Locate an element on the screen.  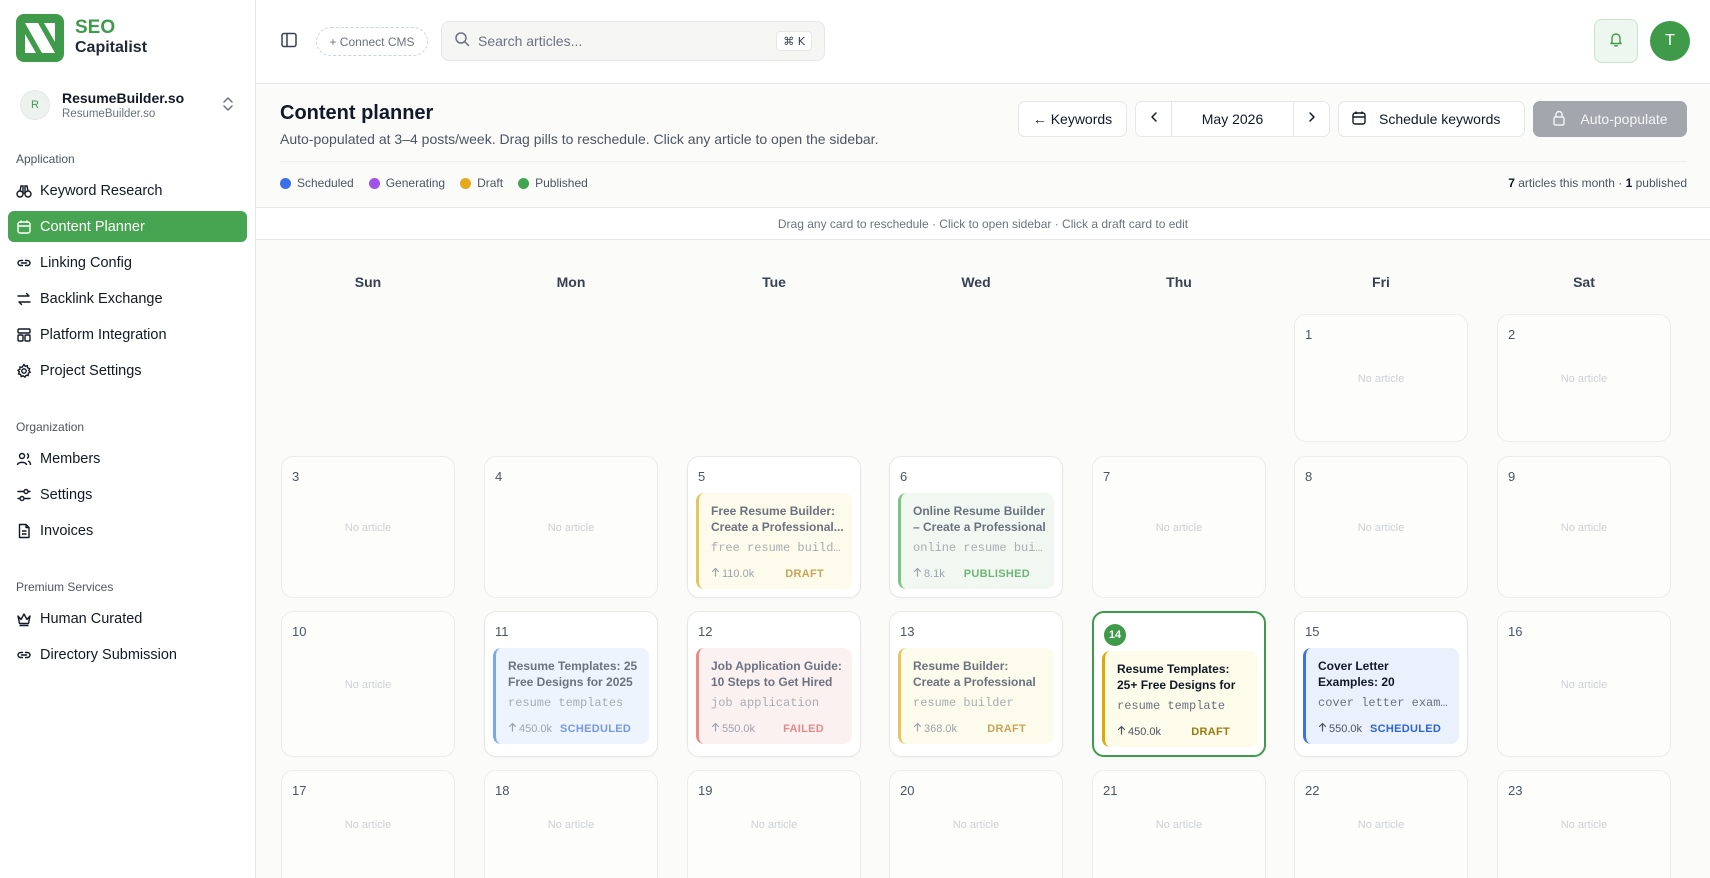
month-stats: 7 articles this month · 1 published is located at coordinates (1597, 183).